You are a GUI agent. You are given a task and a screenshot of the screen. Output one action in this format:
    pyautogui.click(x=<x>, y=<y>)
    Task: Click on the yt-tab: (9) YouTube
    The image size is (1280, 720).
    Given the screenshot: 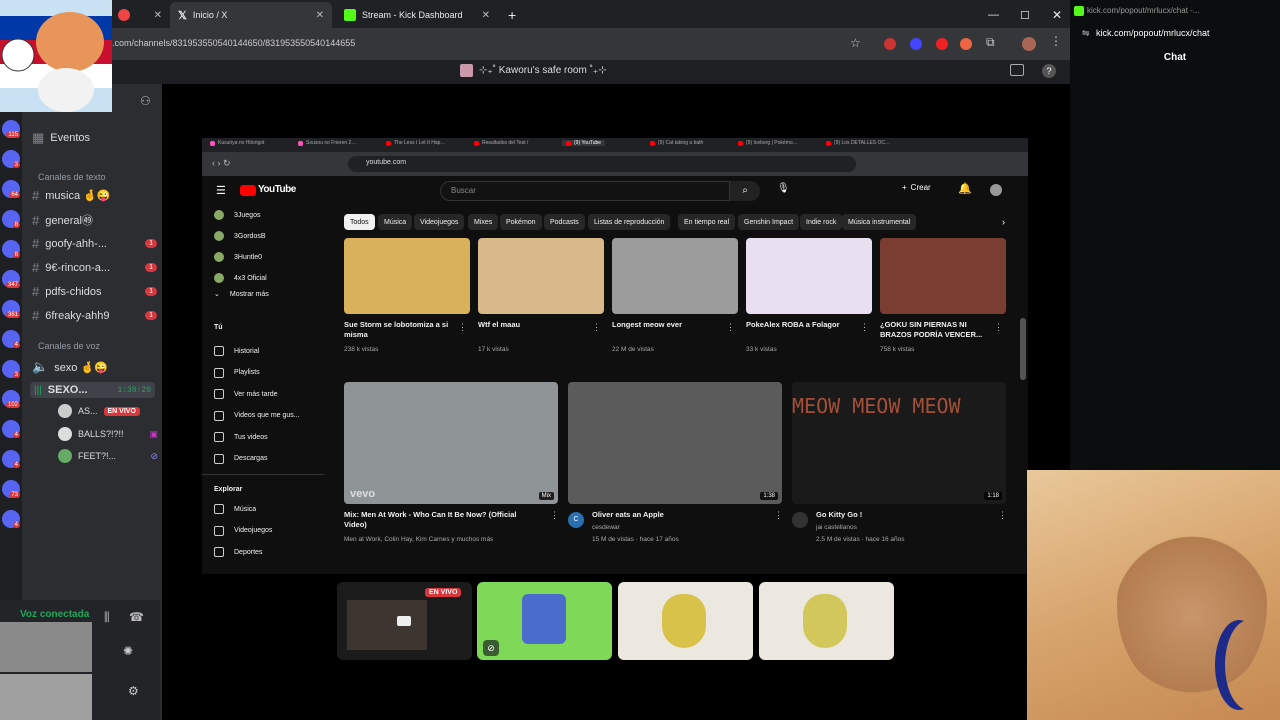 What is the action you would take?
    pyautogui.click(x=584, y=143)
    